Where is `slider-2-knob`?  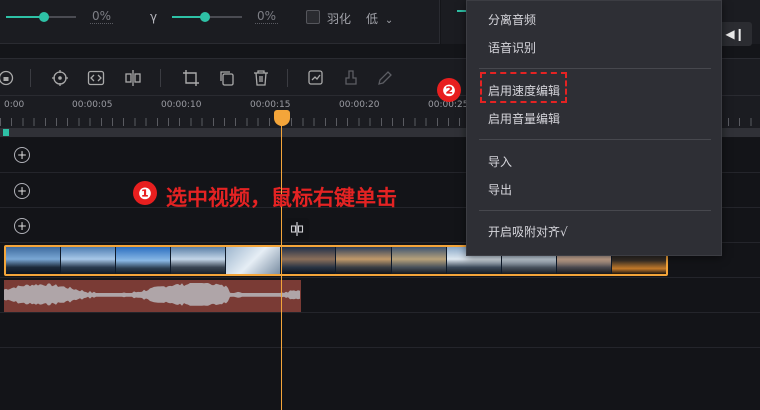 slider-2-knob is located at coordinates (205, 17).